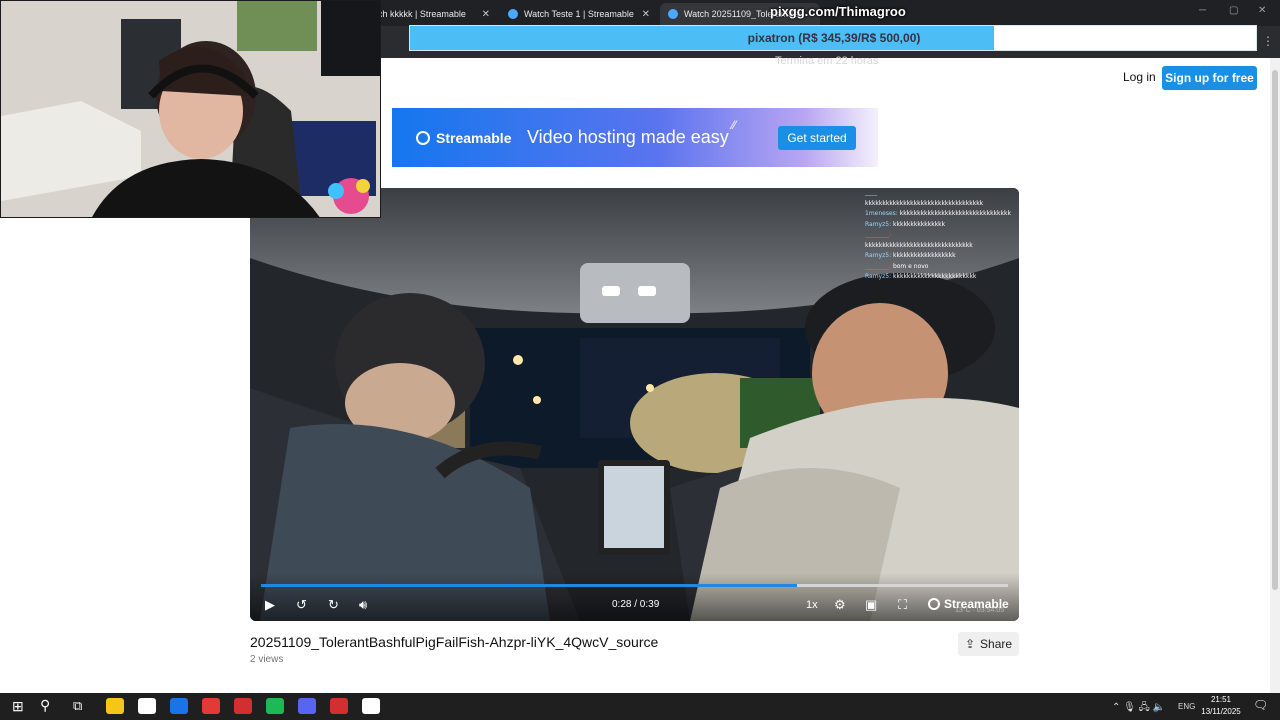 The height and width of the screenshot is (720, 1280). I want to click on chat-text: kkkkkkkkkkkkkkkkkkkkkkkk, so click(935, 276).